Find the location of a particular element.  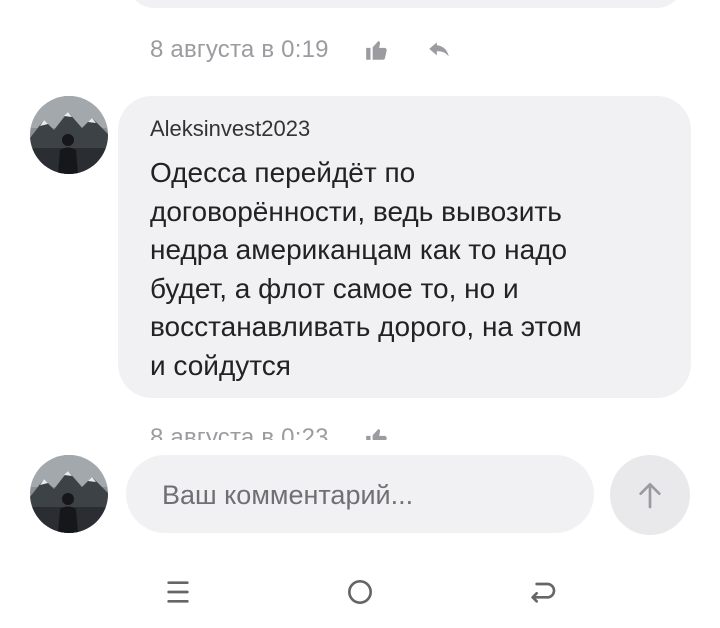

recent-apps-button is located at coordinates (178, 592).